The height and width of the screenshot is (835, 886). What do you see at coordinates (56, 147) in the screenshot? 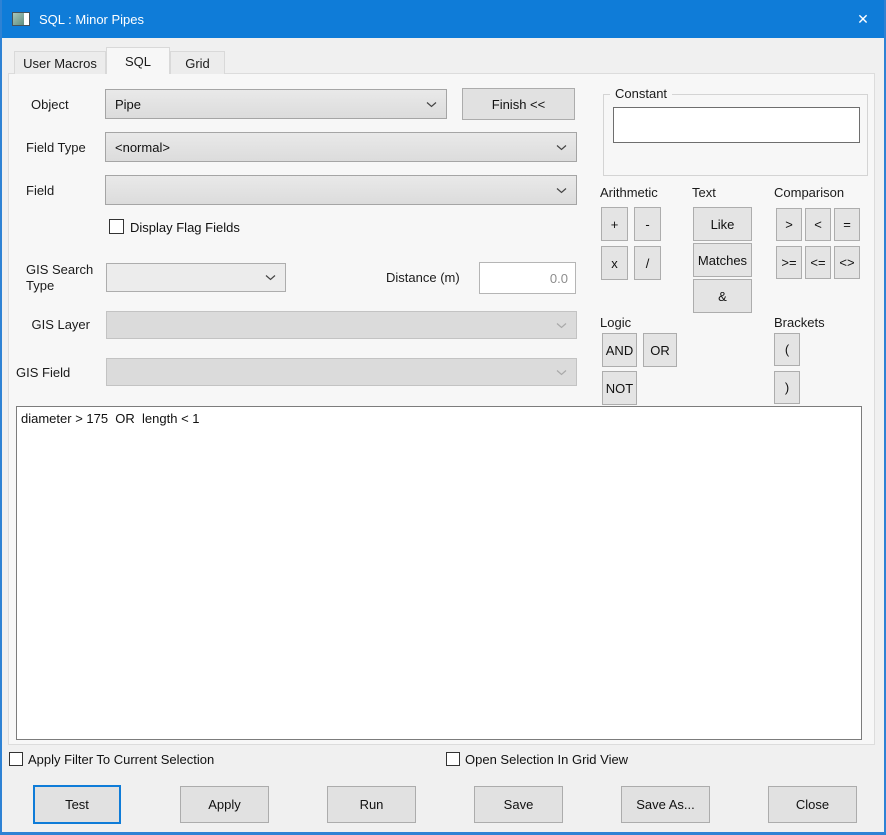
I see `field-type-label: Field Type` at bounding box center [56, 147].